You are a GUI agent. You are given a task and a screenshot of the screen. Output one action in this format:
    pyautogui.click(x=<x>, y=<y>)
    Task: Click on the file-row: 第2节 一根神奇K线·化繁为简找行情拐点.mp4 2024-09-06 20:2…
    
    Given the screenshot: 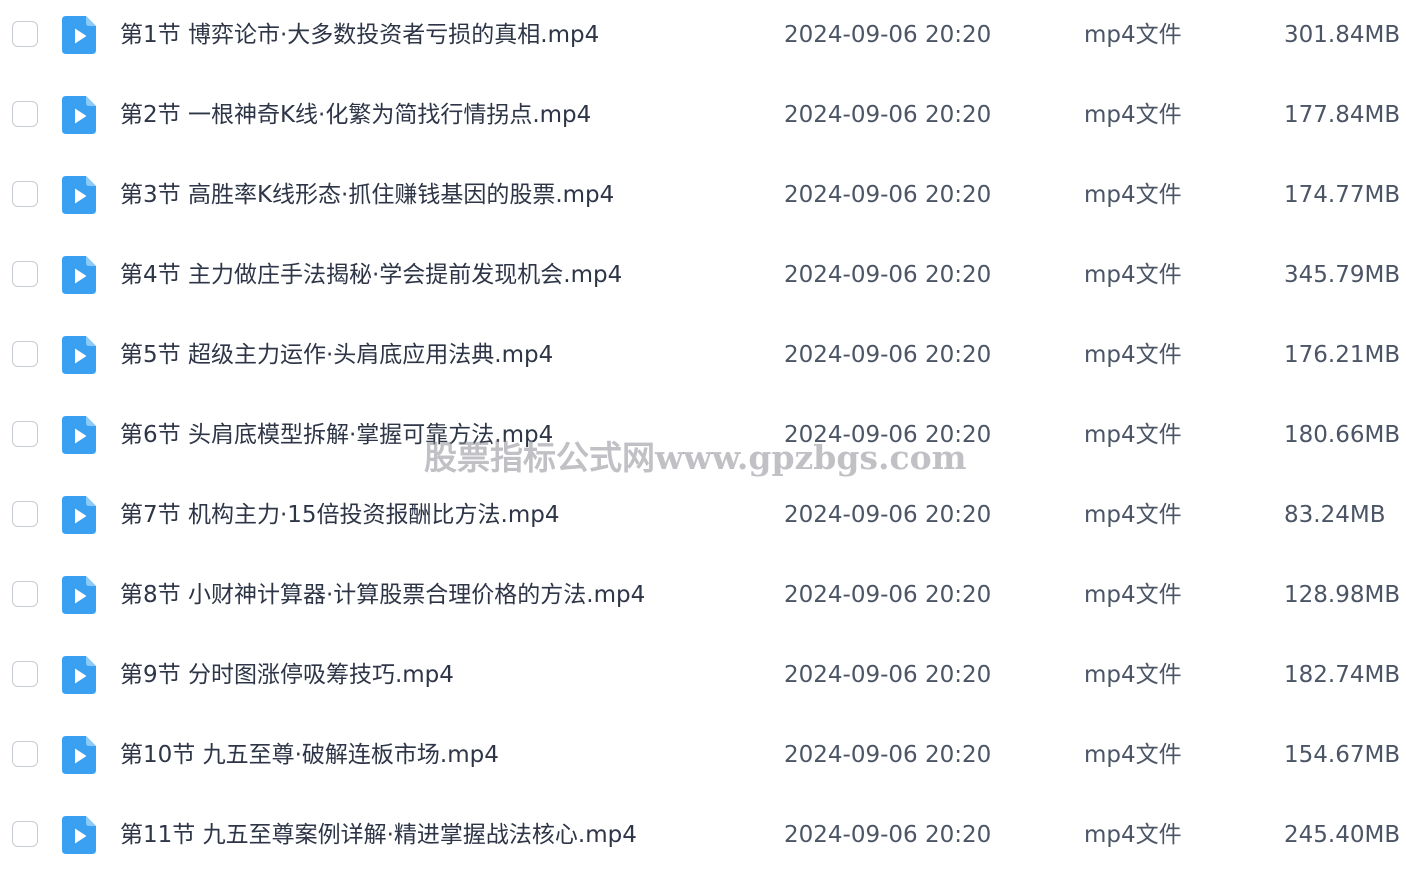 What is the action you would take?
    pyautogui.click(x=703, y=120)
    